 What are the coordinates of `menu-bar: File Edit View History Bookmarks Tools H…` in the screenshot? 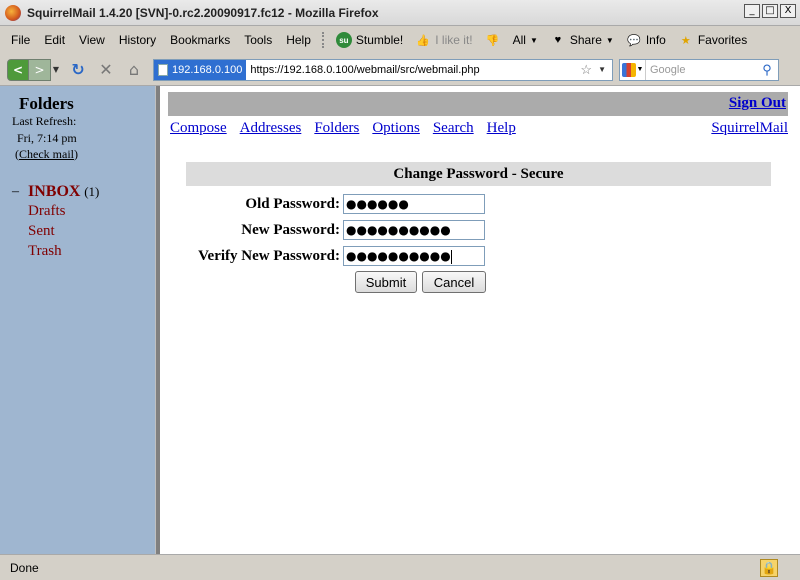 It's located at (400, 40).